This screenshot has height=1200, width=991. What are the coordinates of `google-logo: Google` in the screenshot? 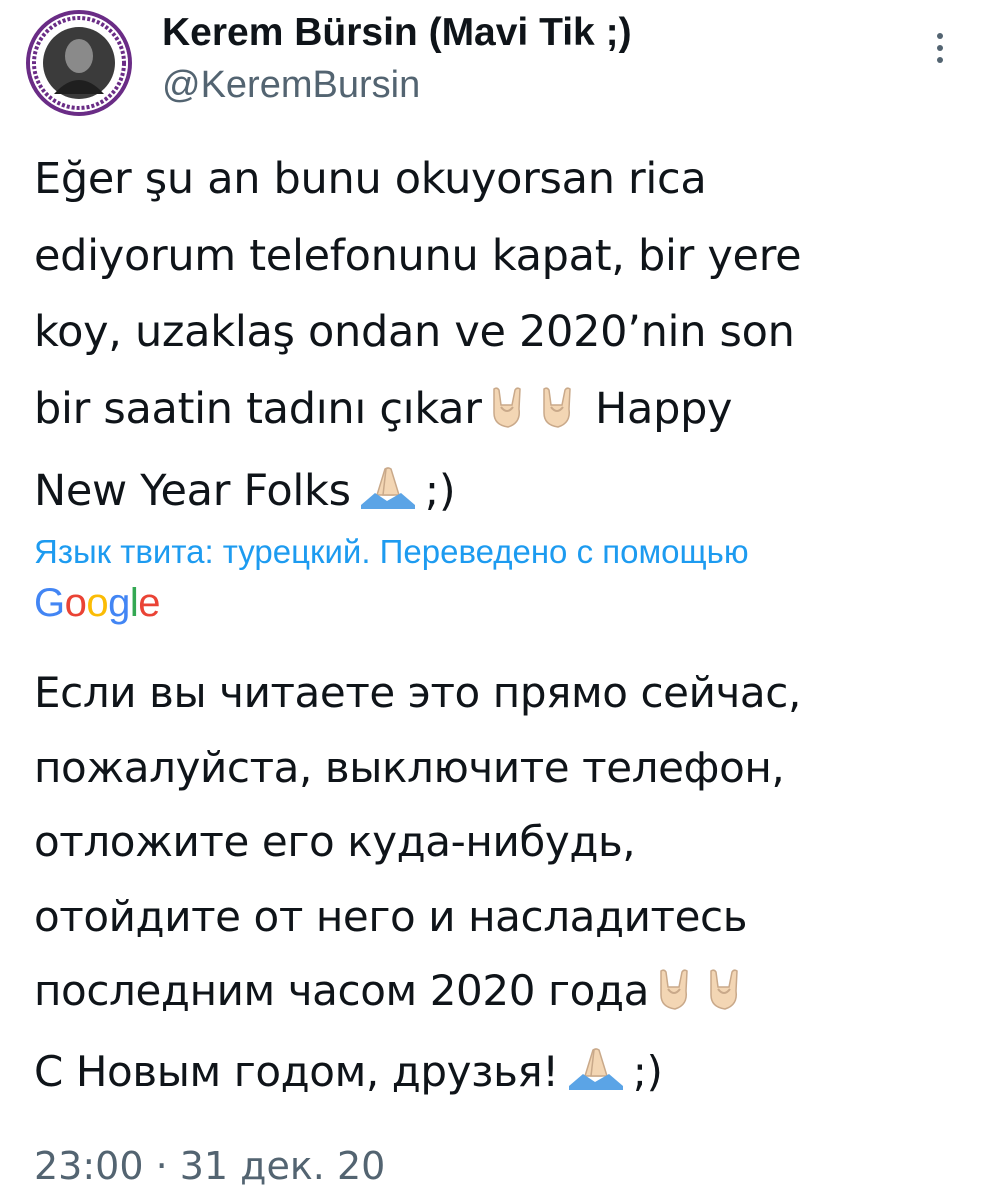 It's located at (97, 603).